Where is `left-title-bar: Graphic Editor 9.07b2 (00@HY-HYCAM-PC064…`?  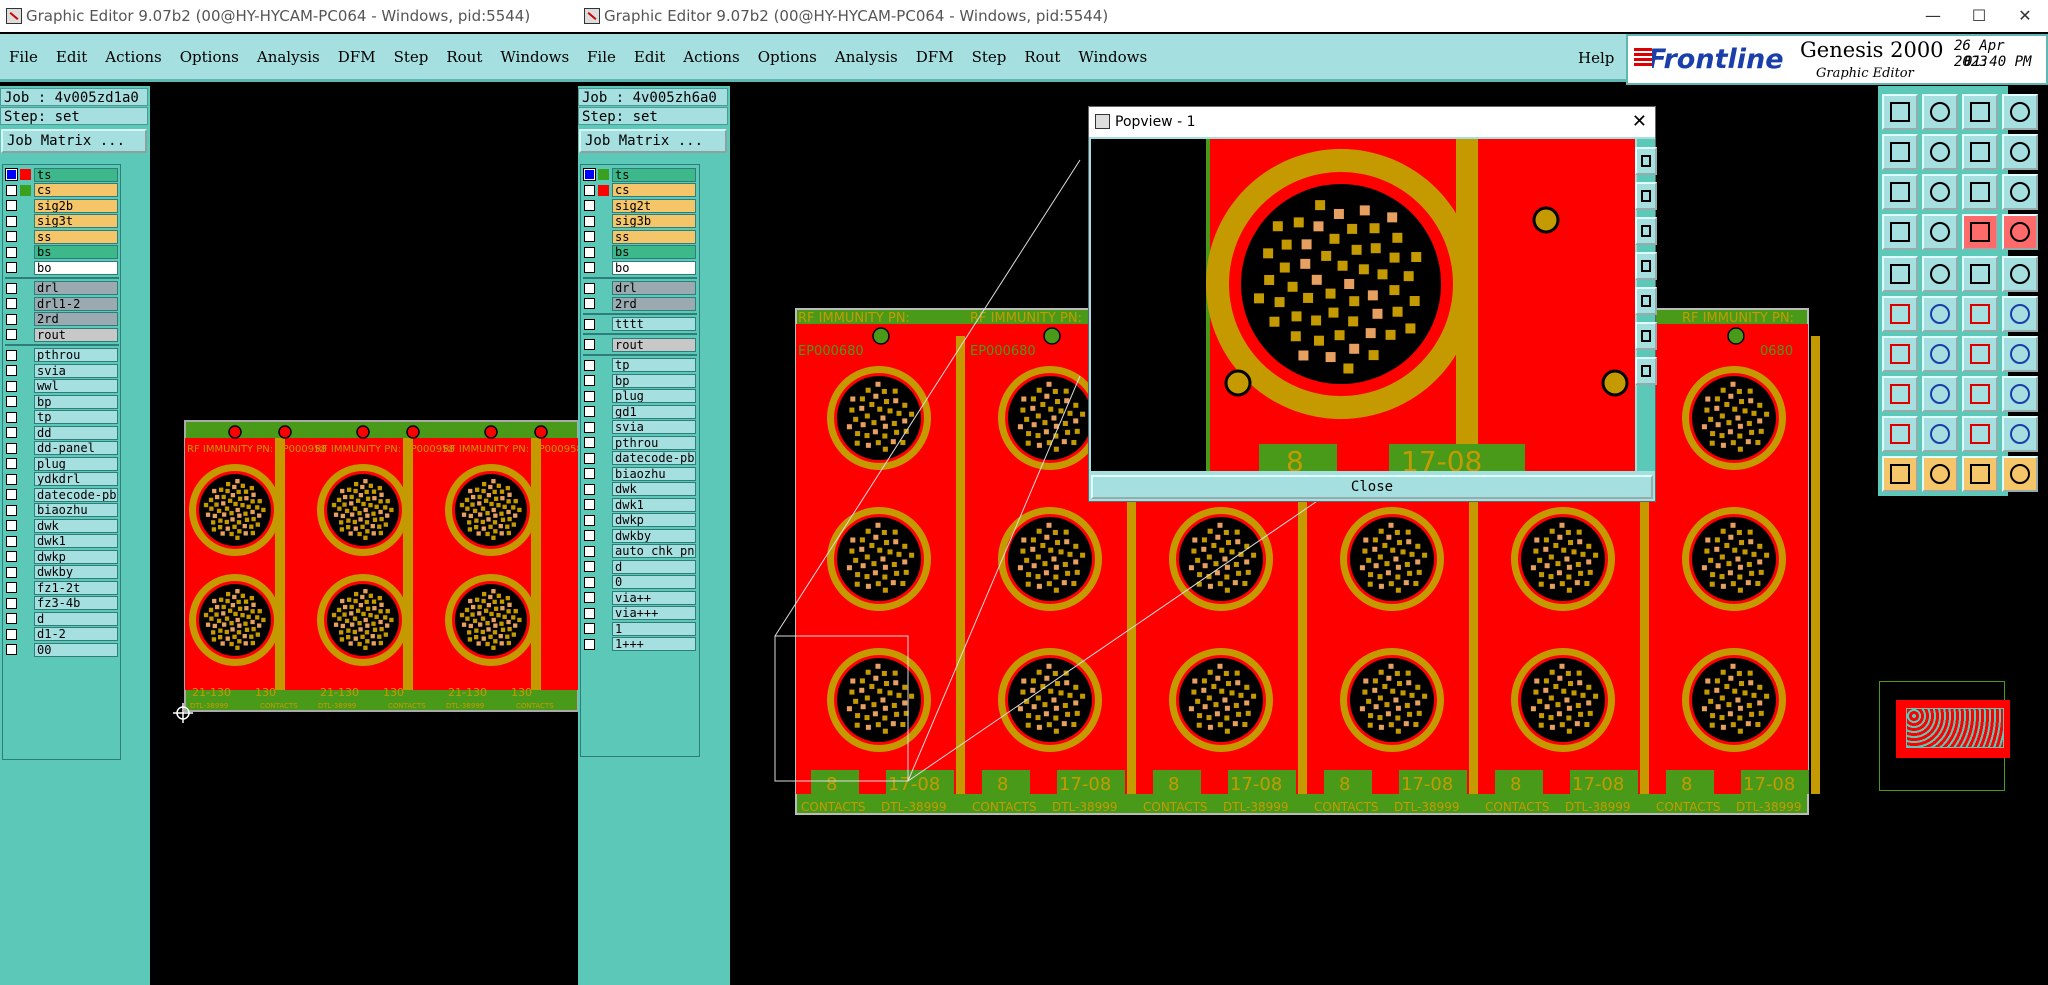 left-title-bar: Graphic Editor 9.07b2 (00@HY-HYCAM-PC064… is located at coordinates (289, 16).